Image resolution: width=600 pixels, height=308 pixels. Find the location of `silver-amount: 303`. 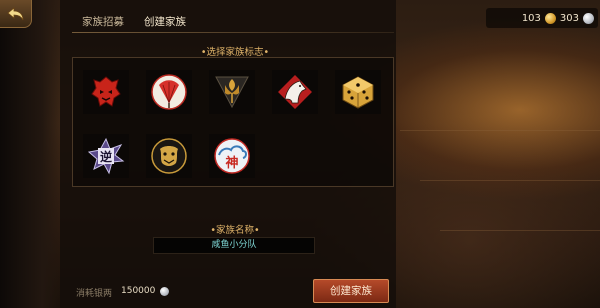

silver-amount: 303 is located at coordinates (569, 18).